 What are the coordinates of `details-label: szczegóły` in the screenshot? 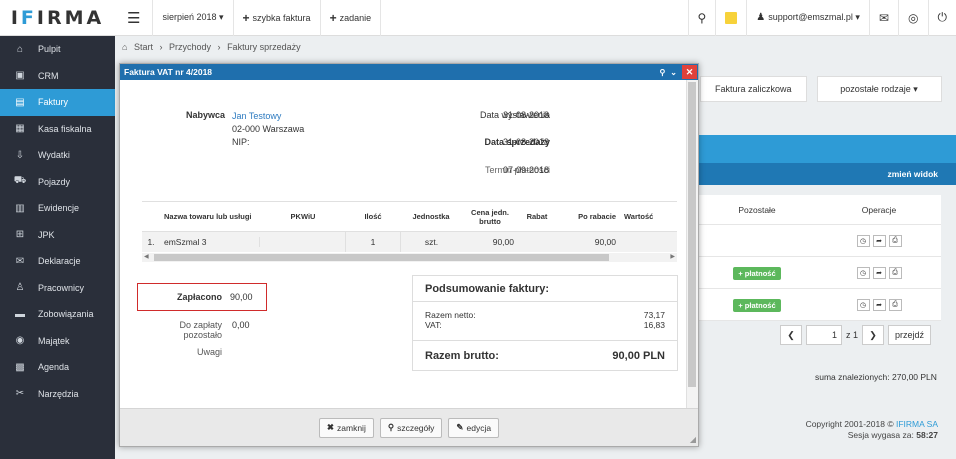 It's located at (416, 427).